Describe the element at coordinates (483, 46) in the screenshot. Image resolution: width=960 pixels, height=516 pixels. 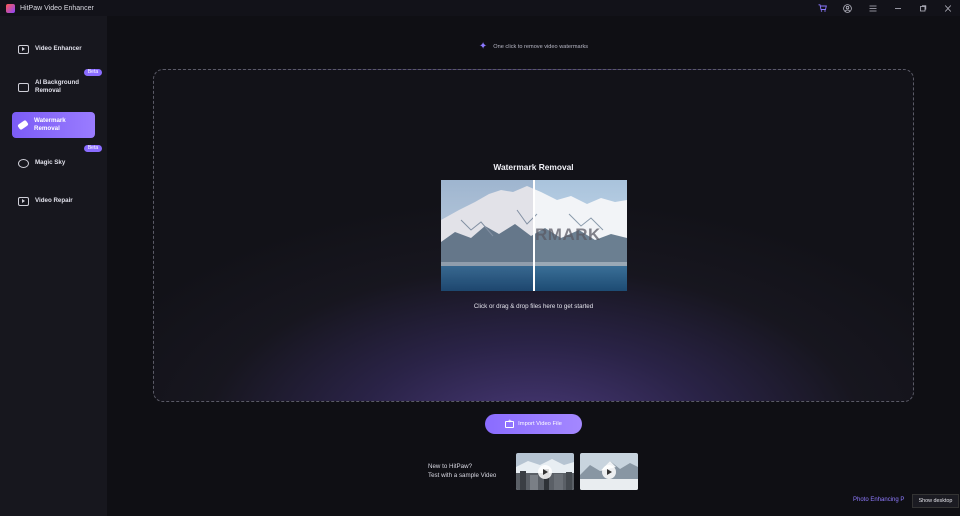
I see `sparkle-icon: ✦` at that location.